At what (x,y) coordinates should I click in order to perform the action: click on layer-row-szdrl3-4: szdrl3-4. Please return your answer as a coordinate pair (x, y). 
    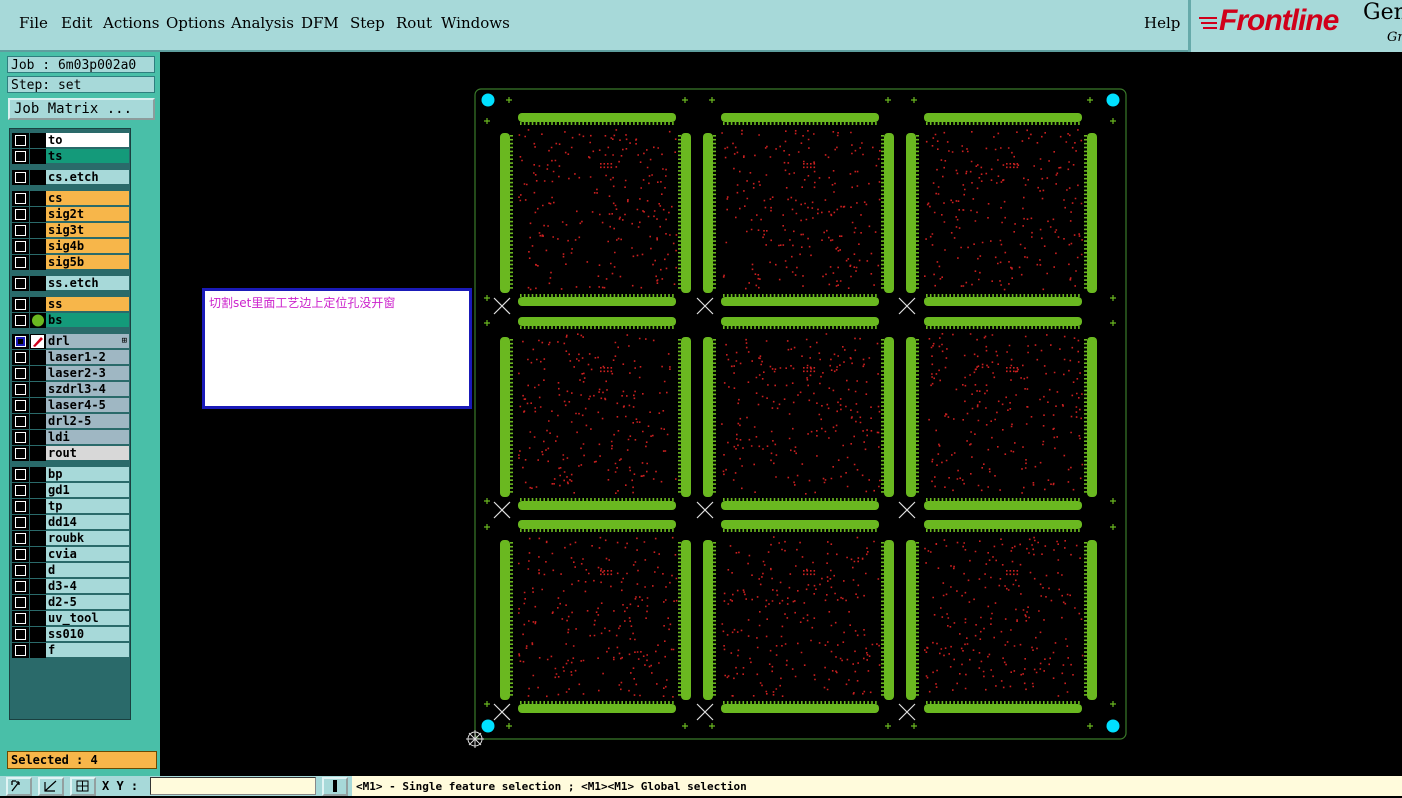
    Looking at the image, I should click on (71, 389).